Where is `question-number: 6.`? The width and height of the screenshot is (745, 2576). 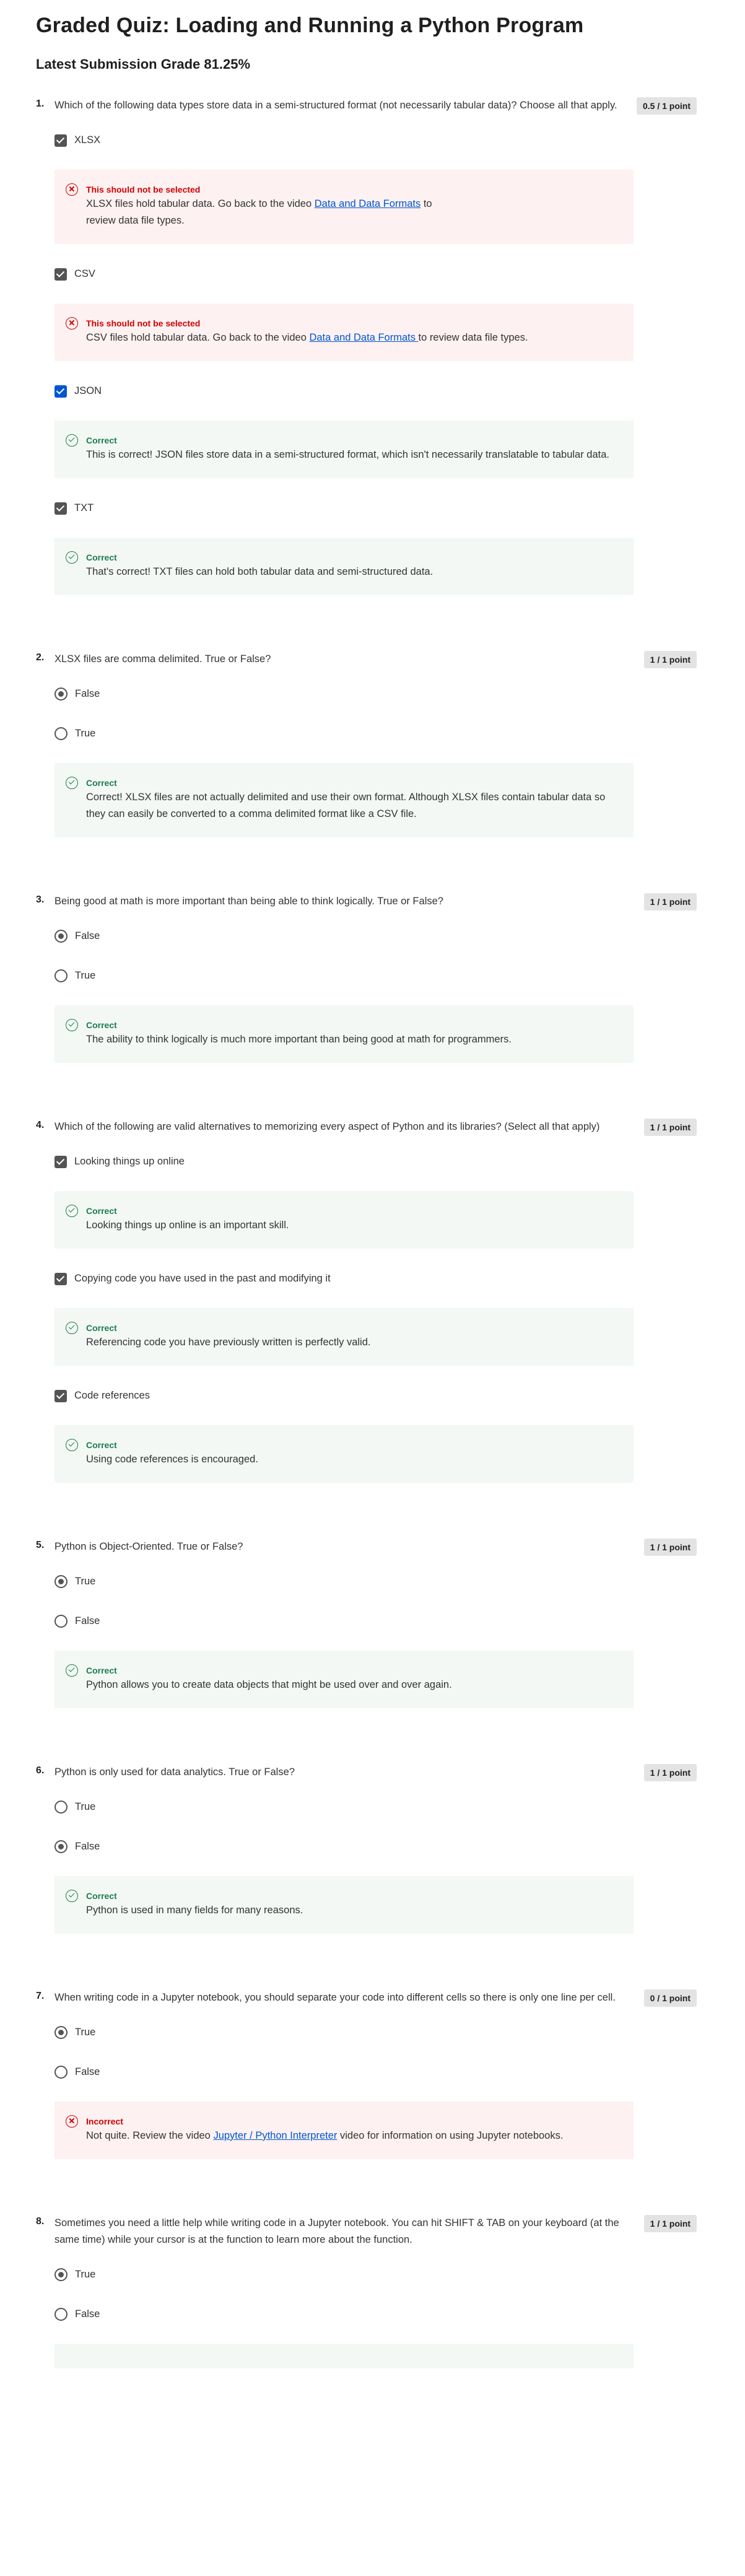
question-number: 6. is located at coordinates (41, 1770).